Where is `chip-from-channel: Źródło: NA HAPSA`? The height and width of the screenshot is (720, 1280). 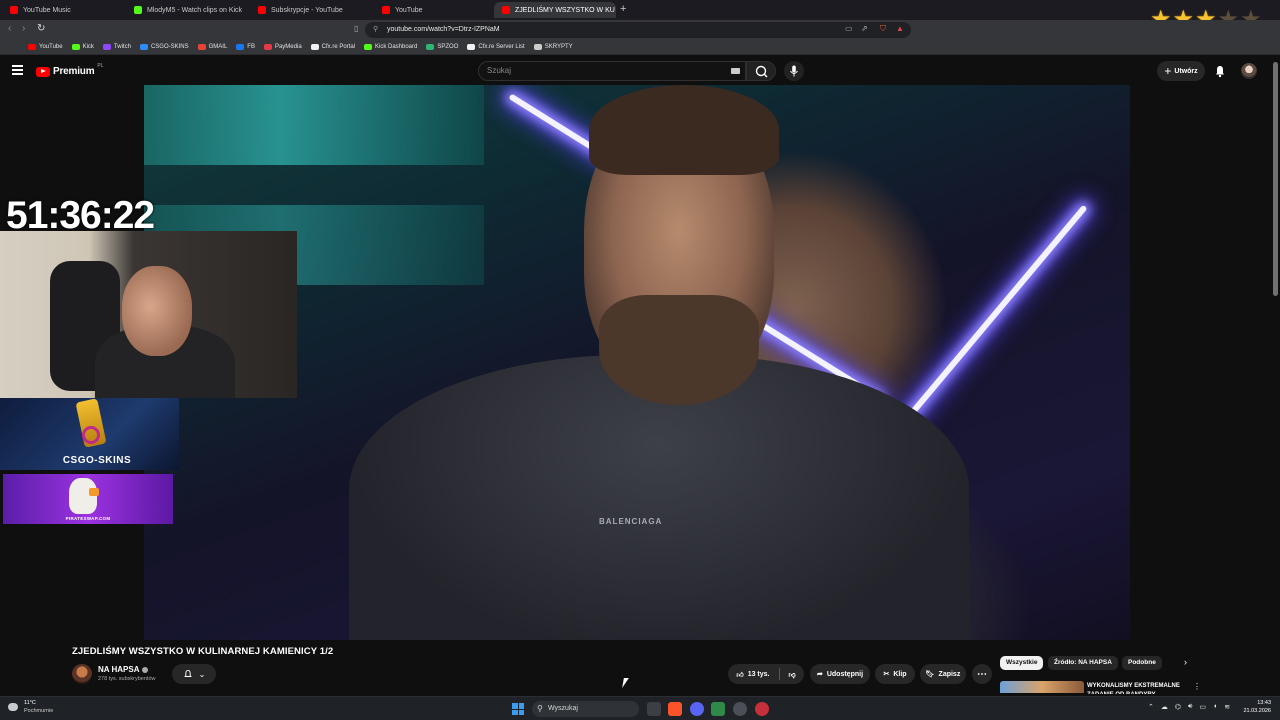
chip-from-channel: Źródło: NA HAPSA is located at coordinates (1083, 663).